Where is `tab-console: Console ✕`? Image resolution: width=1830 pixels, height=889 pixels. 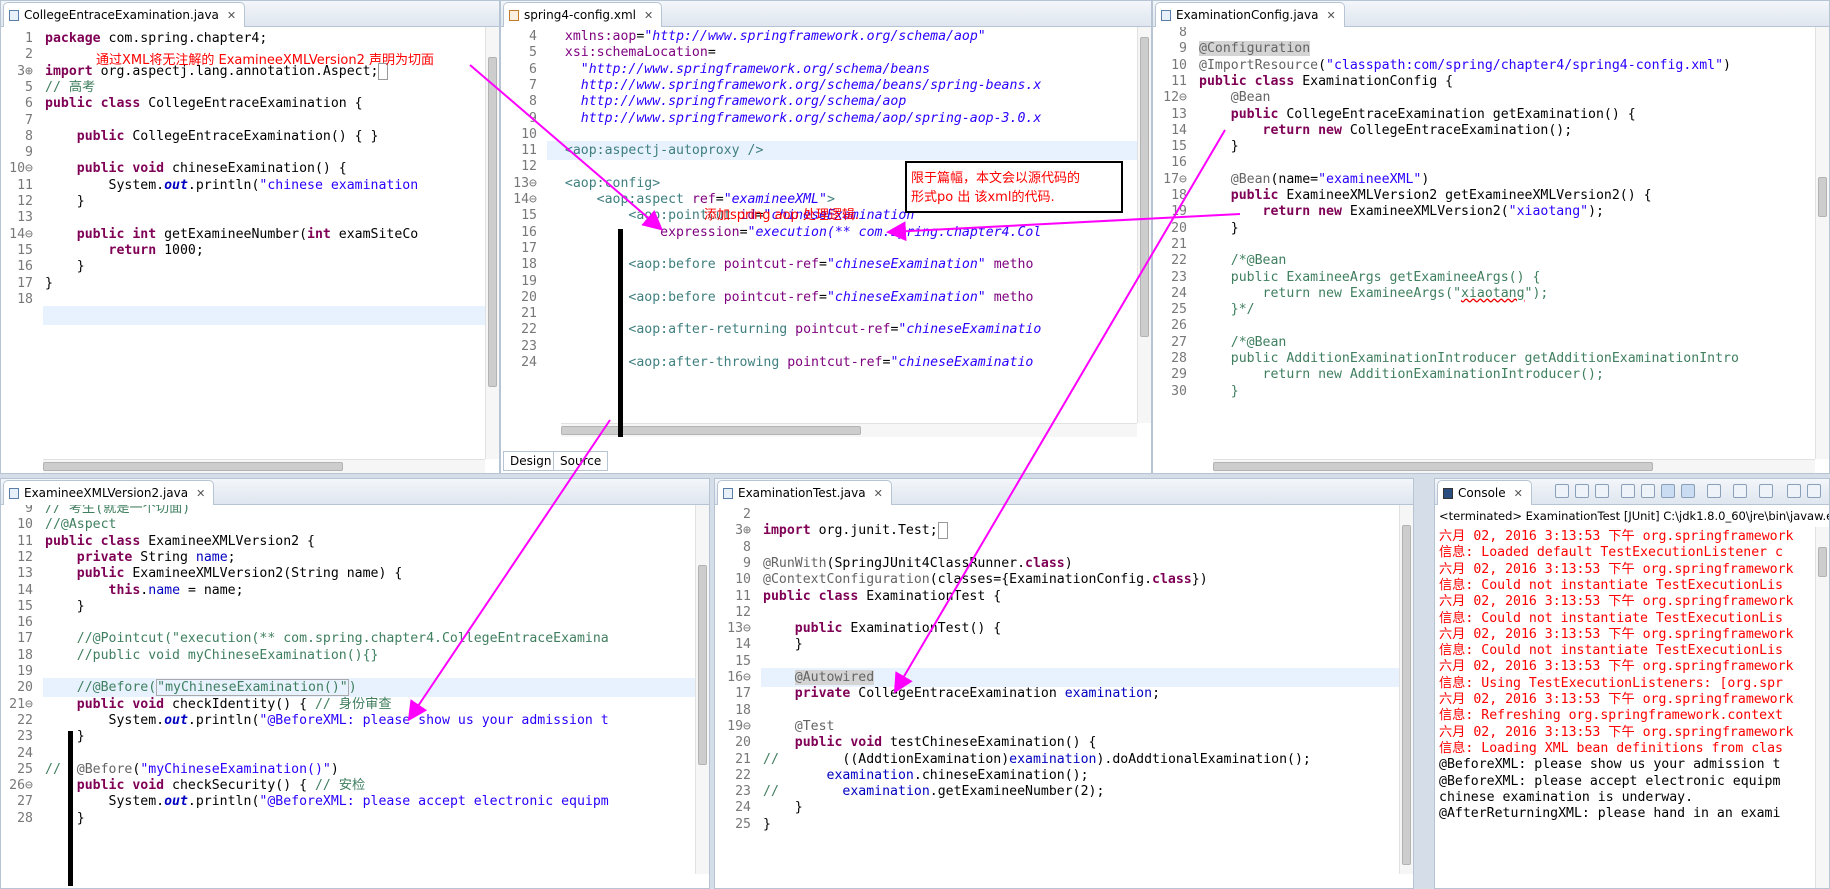 tab-console: Console ✕ is located at coordinates (1484, 492).